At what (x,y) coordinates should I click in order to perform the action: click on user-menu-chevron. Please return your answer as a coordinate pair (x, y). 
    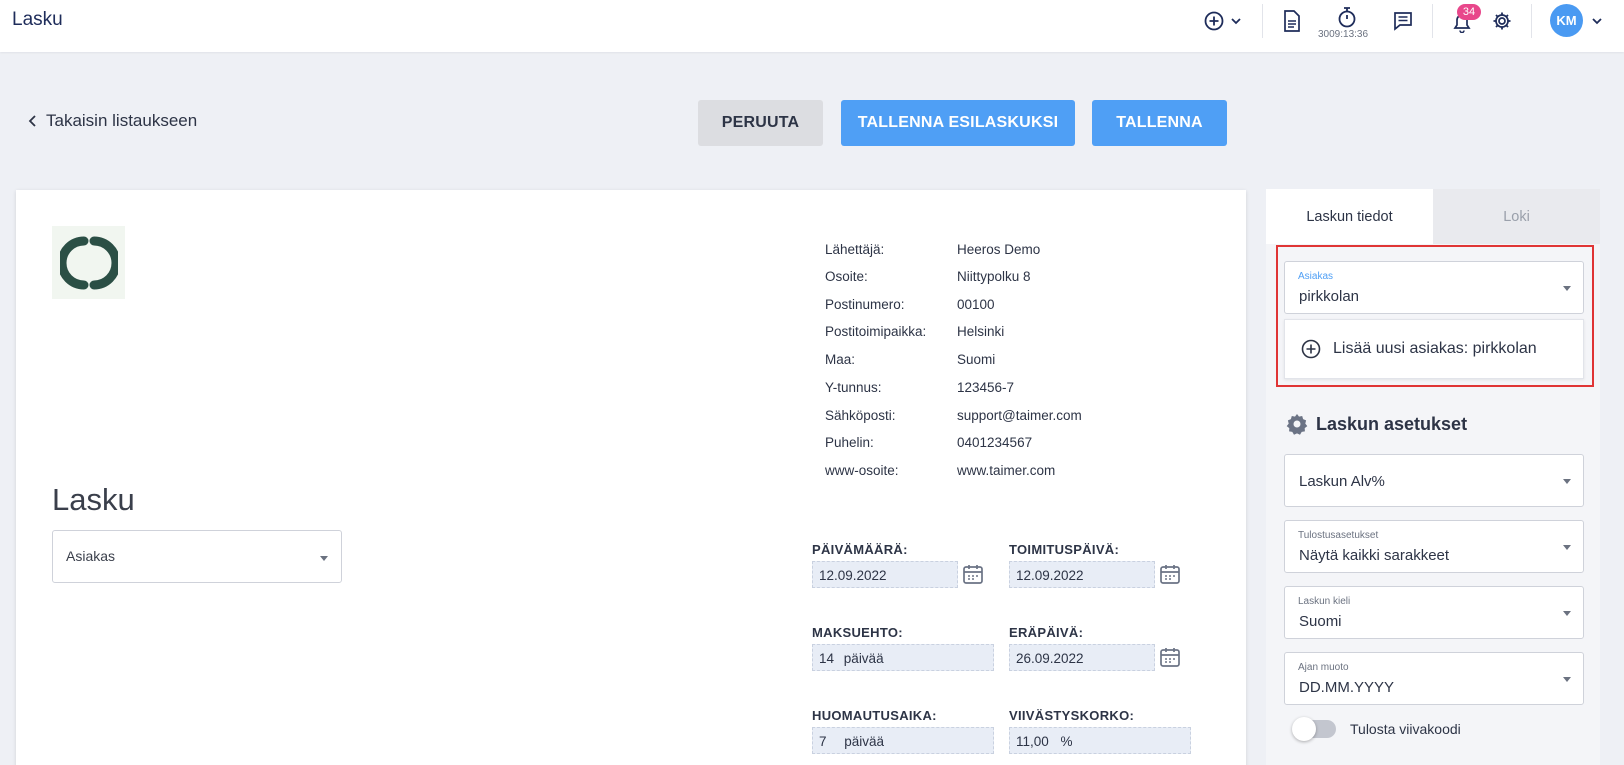
    Looking at the image, I should click on (1597, 21).